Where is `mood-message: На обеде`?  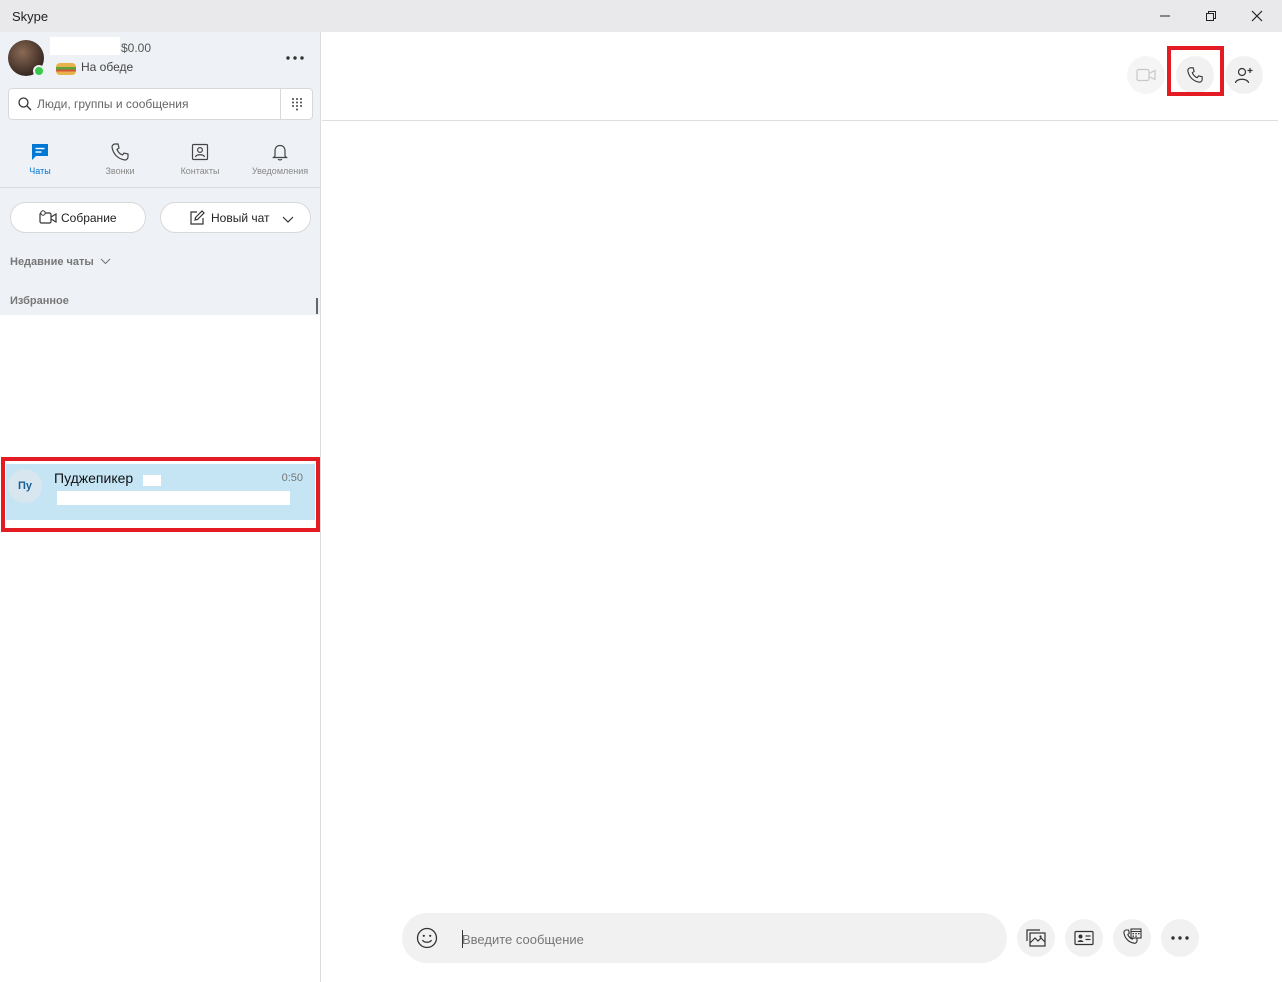
mood-message: На обеде is located at coordinates (107, 67).